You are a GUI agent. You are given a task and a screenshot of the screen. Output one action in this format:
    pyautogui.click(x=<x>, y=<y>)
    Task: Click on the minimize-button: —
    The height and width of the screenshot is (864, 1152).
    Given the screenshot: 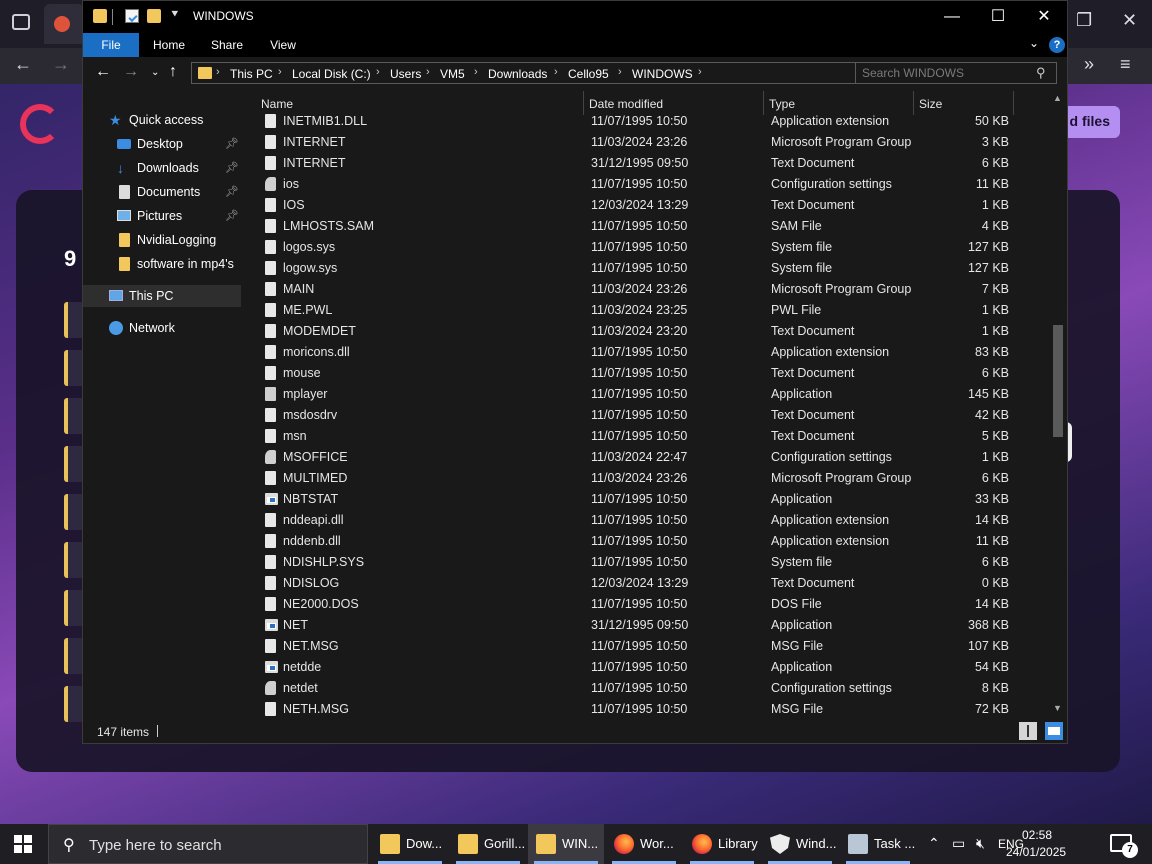 What is the action you would take?
    pyautogui.click(x=952, y=17)
    